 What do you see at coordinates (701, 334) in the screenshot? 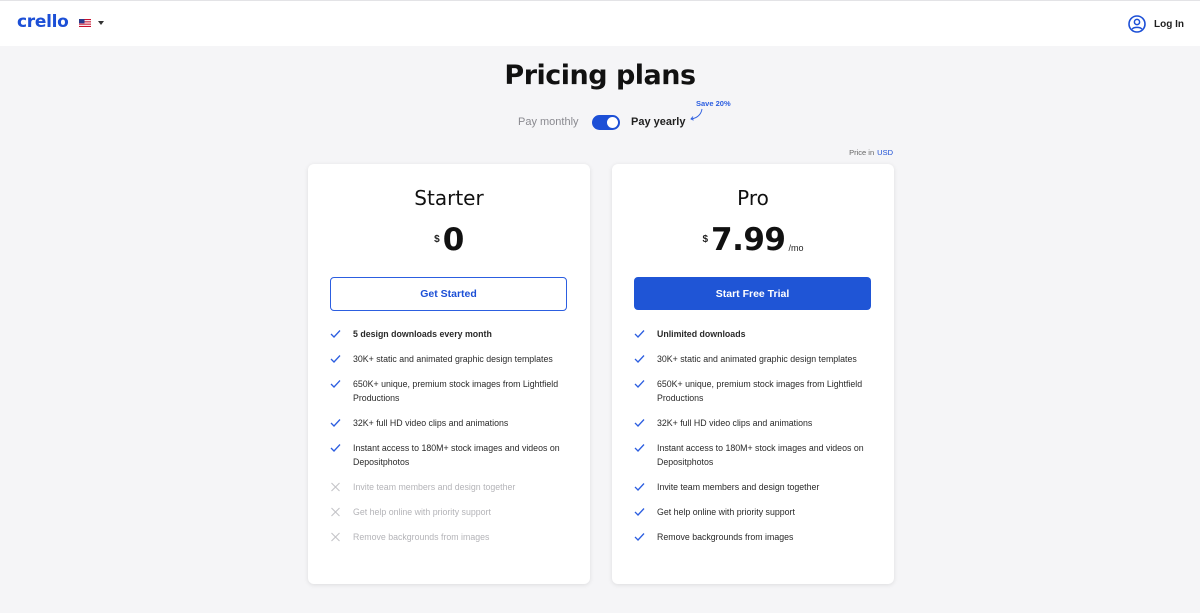
I see `feature-text: Unlimited downloads` at bounding box center [701, 334].